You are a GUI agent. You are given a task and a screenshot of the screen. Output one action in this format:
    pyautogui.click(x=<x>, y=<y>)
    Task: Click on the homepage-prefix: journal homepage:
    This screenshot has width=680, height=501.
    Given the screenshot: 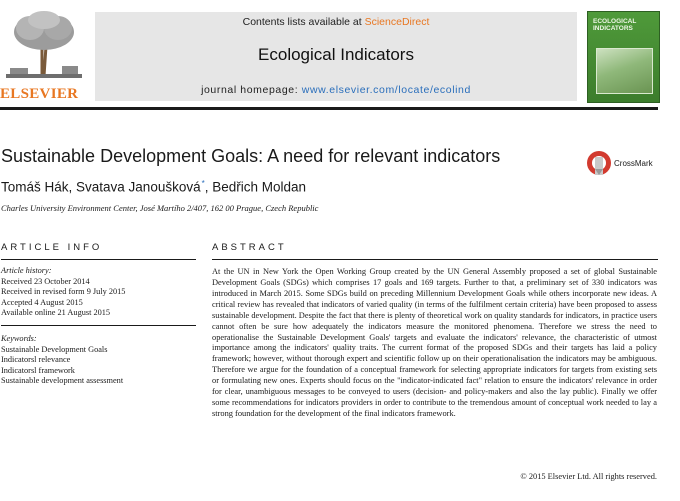 What is the action you would take?
    pyautogui.click(x=251, y=90)
    